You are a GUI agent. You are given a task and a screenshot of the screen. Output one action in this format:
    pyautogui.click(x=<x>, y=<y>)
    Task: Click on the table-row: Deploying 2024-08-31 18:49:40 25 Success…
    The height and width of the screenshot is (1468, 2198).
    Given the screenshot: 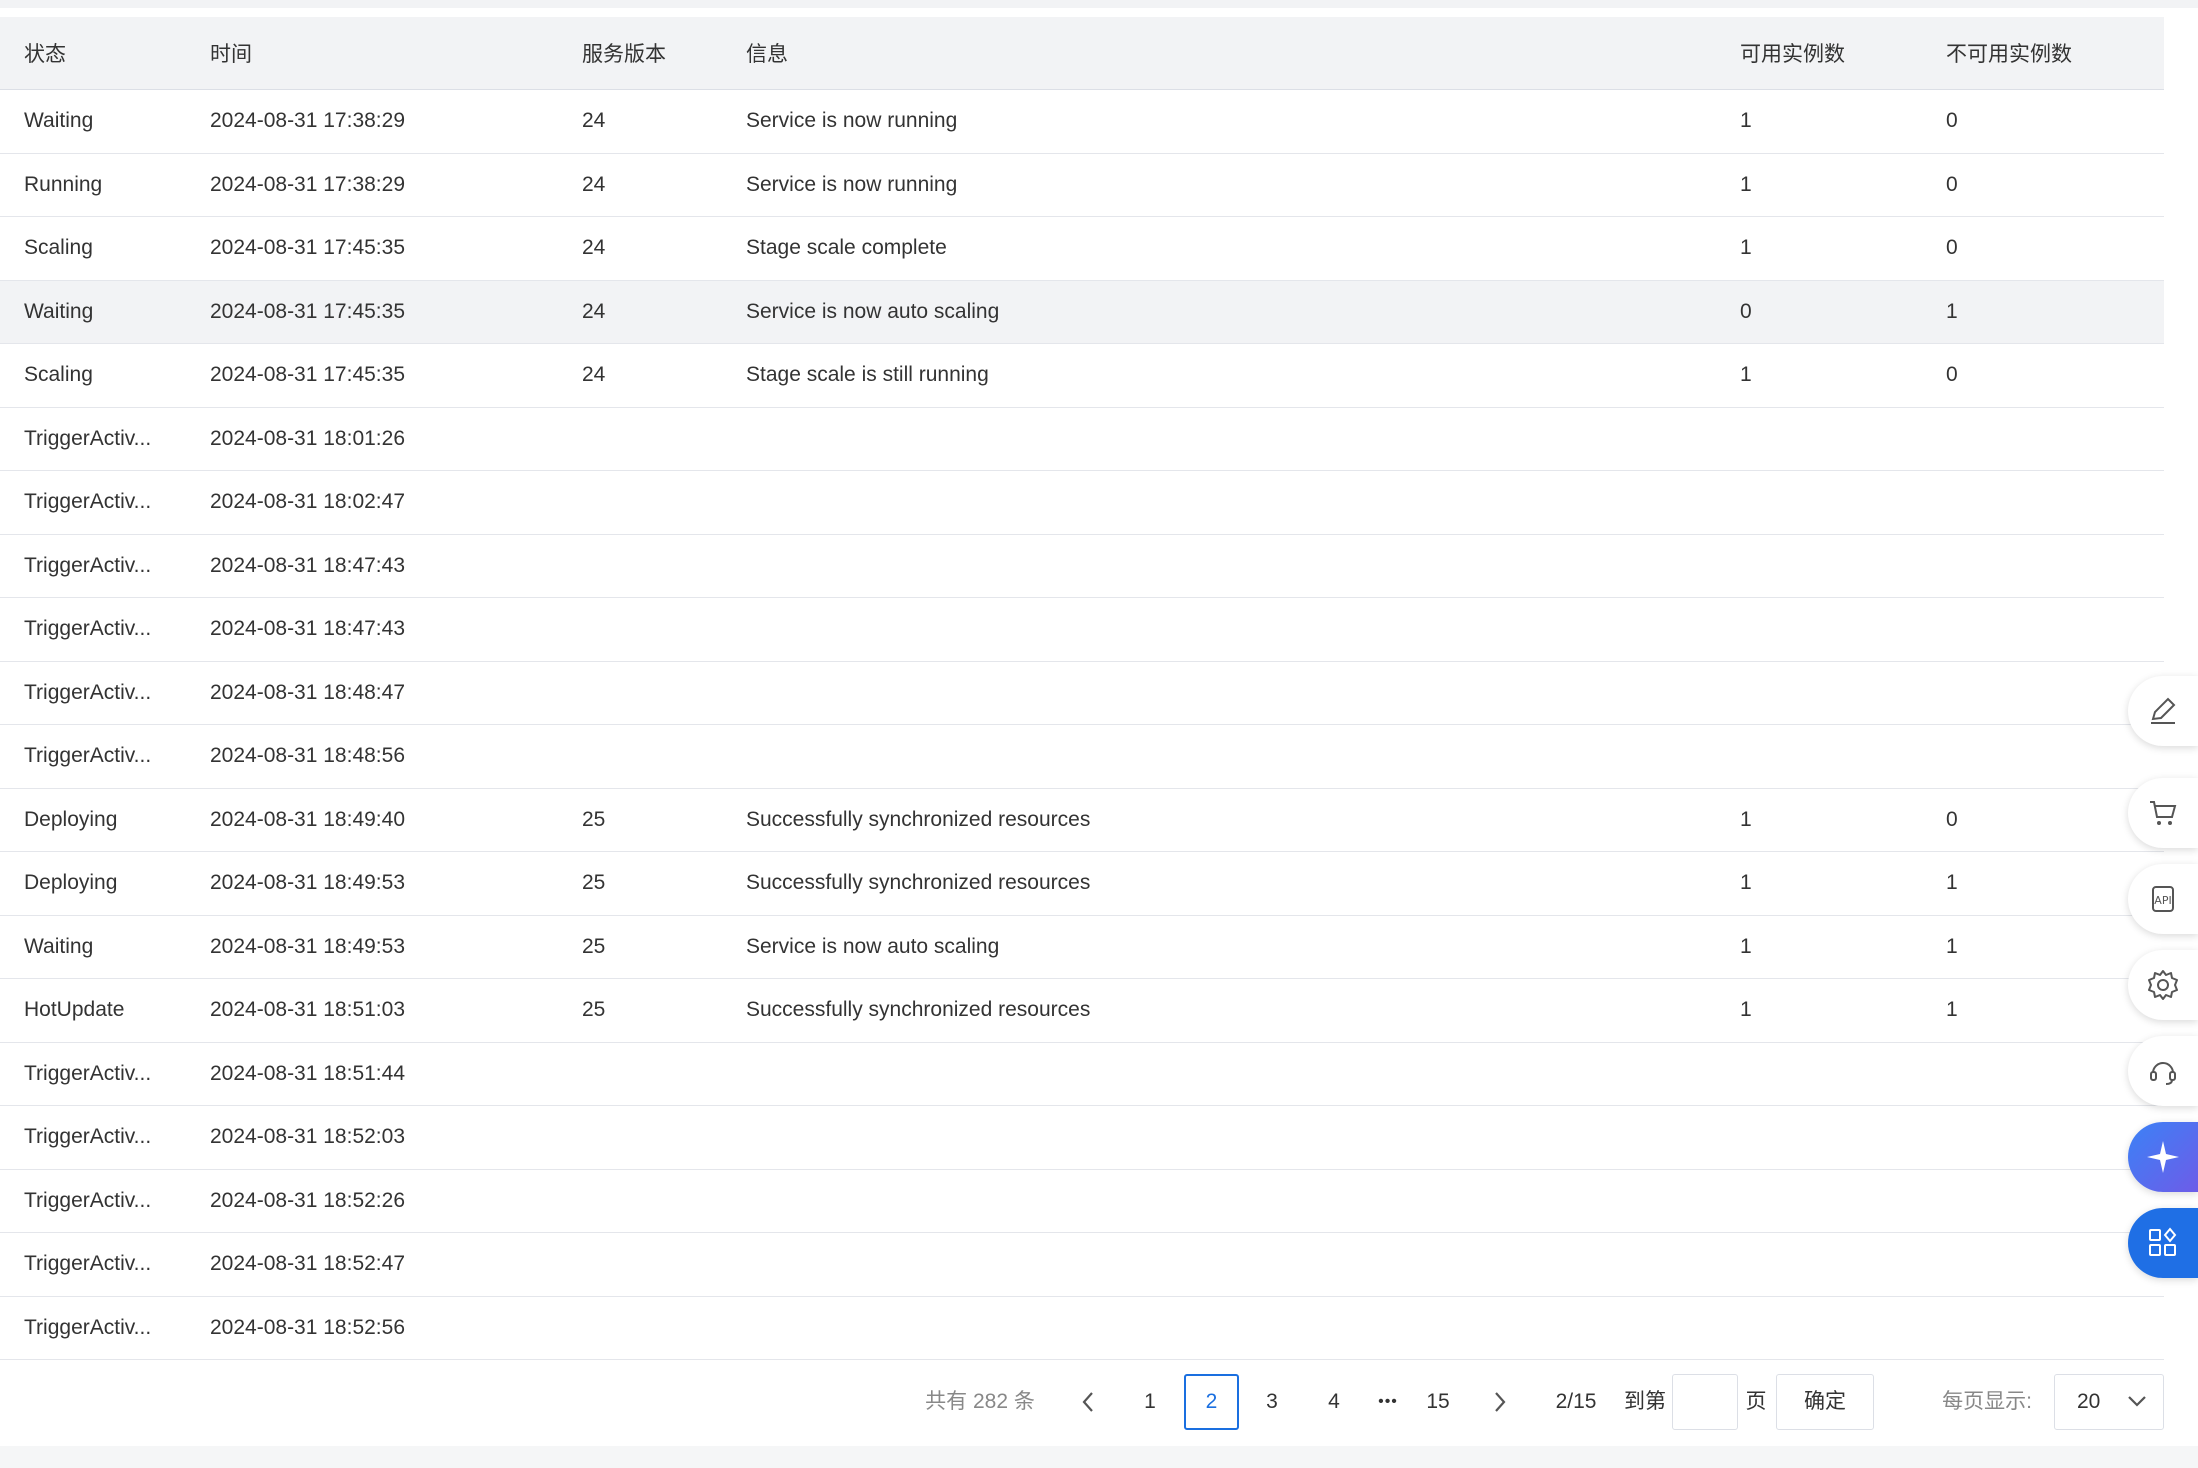 What is the action you would take?
    pyautogui.click(x=1082, y=820)
    